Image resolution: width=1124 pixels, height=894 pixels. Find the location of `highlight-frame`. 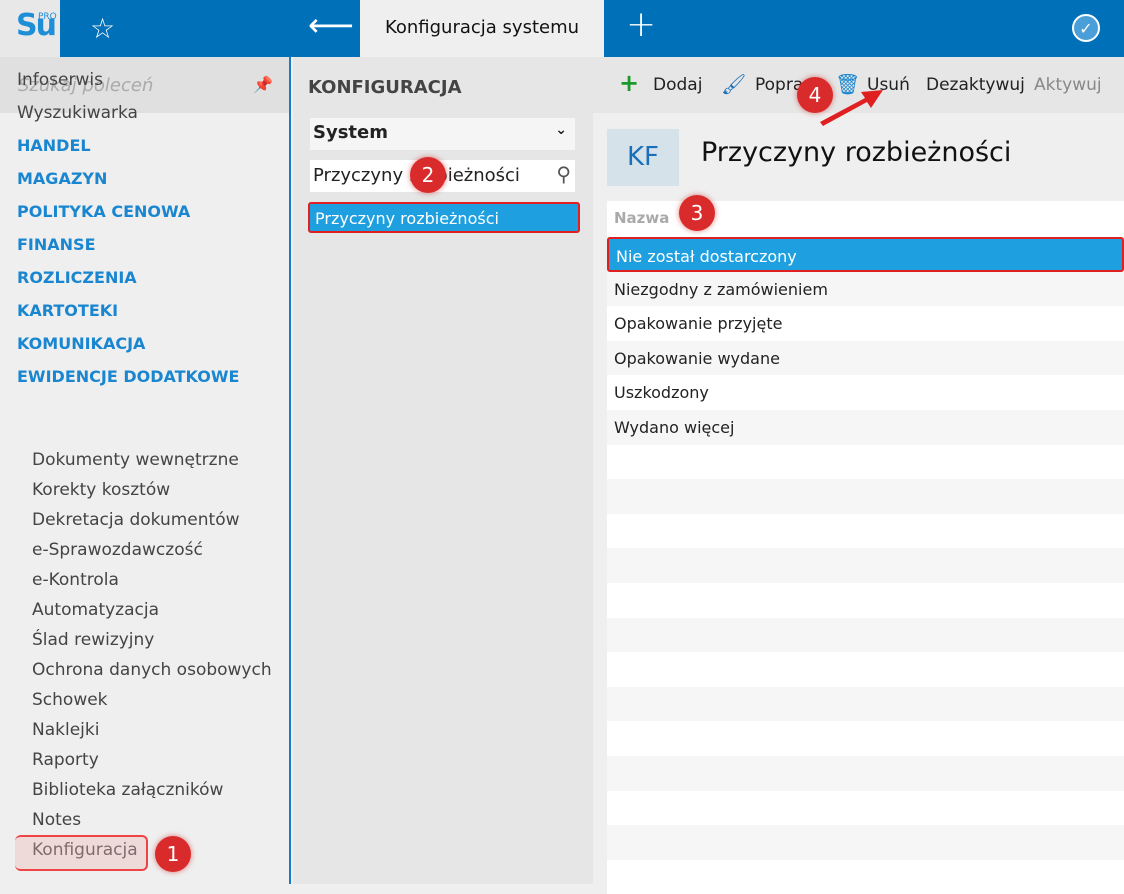

highlight-frame is located at coordinates (81, 853).